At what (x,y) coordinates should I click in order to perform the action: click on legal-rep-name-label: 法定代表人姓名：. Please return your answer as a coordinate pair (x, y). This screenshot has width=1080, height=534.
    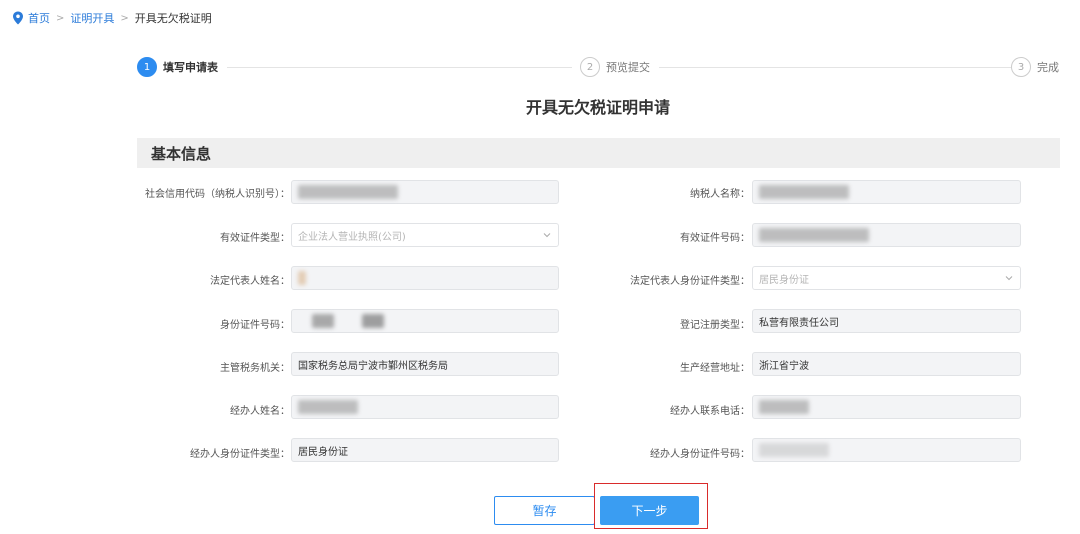
    Looking at the image, I should click on (250, 281).